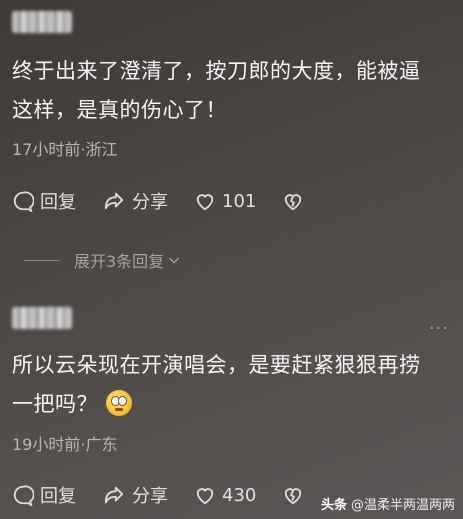 This screenshot has width=463, height=519. What do you see at coordinates (174, 260) in the screenshot?
I see `chevron-down-icon` at bounding box center [174, 260].